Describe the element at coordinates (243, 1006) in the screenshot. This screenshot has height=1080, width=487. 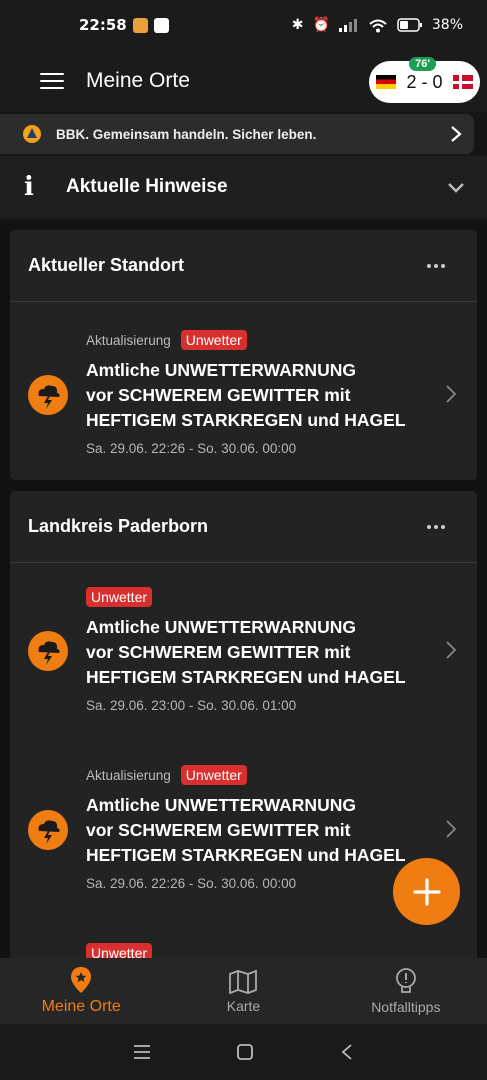
I see `nav-label: Karte` at that location.